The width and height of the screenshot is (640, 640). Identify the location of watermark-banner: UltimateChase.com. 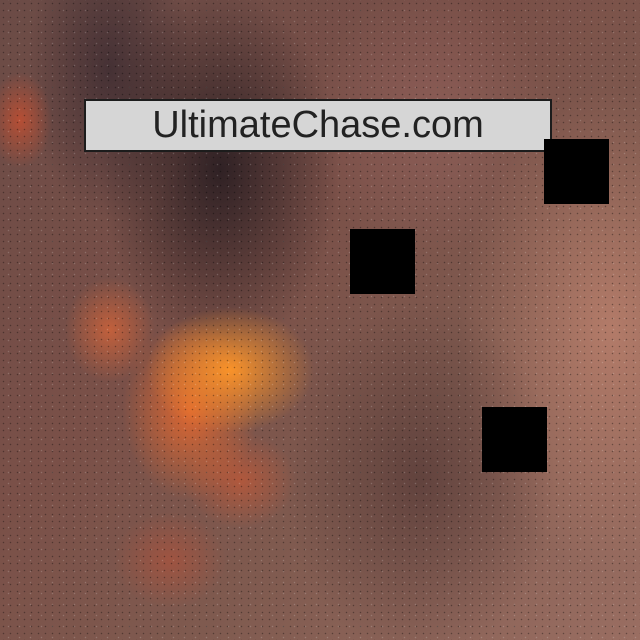
(318, 125).